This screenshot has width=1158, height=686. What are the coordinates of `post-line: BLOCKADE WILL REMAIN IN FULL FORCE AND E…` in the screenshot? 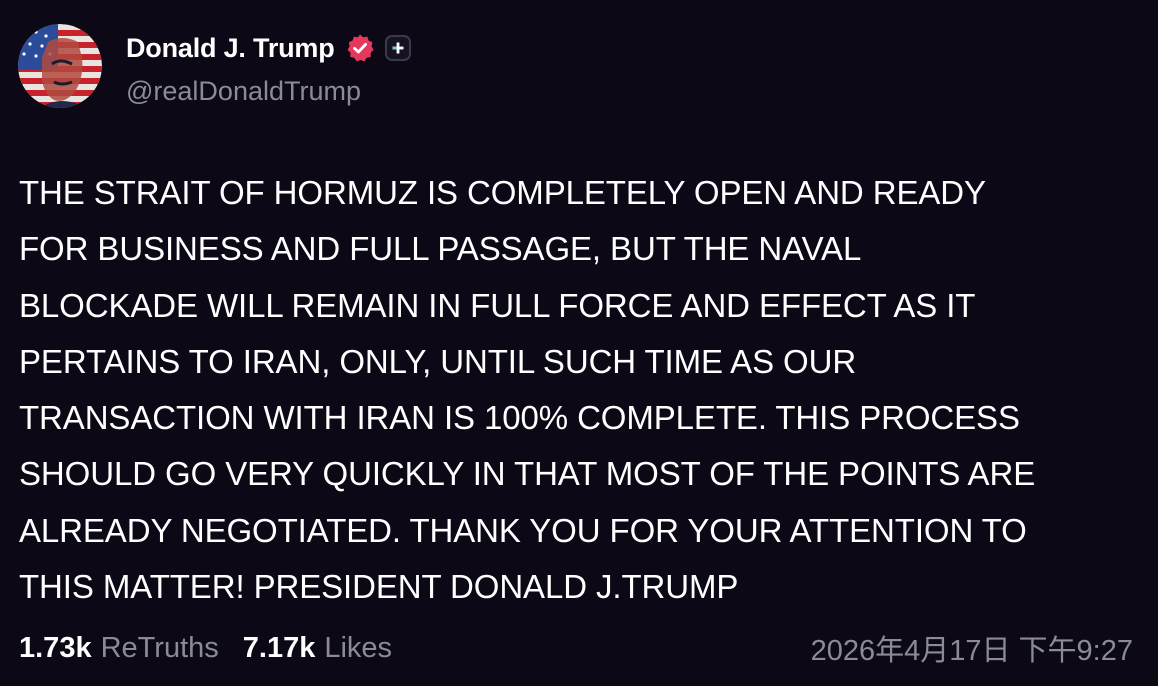 It's located at (497, 305).